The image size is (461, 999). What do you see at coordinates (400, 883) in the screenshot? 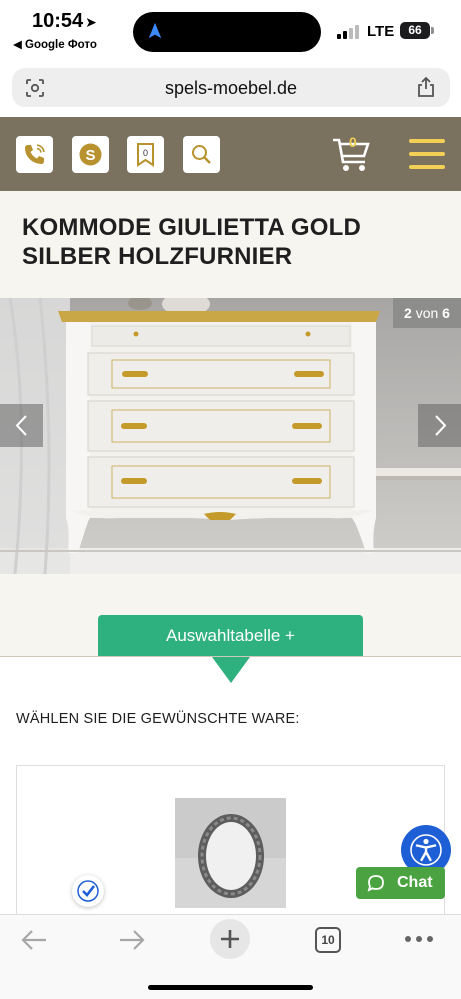
I see `chat-button: Chat` at bounding box center [400, 883].